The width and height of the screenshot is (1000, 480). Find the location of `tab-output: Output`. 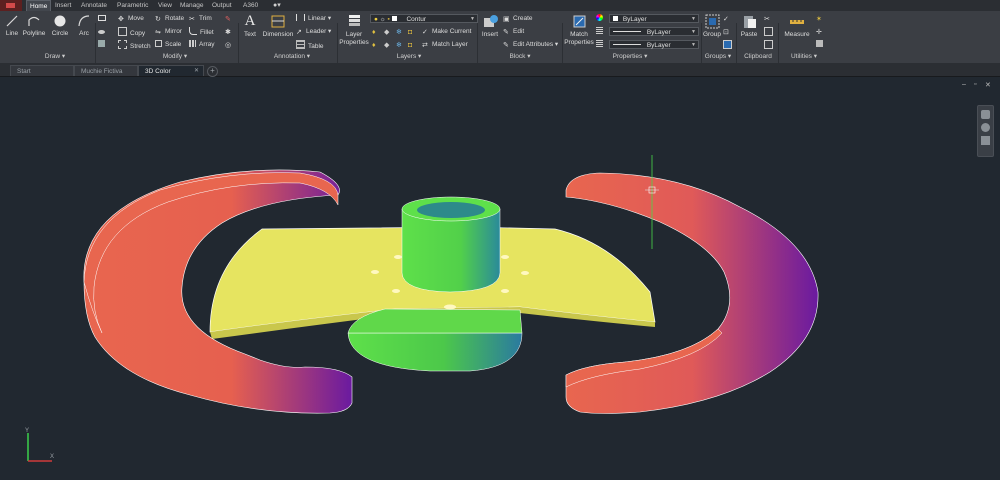

tab-output: Output is located at coordinates (222, 5).